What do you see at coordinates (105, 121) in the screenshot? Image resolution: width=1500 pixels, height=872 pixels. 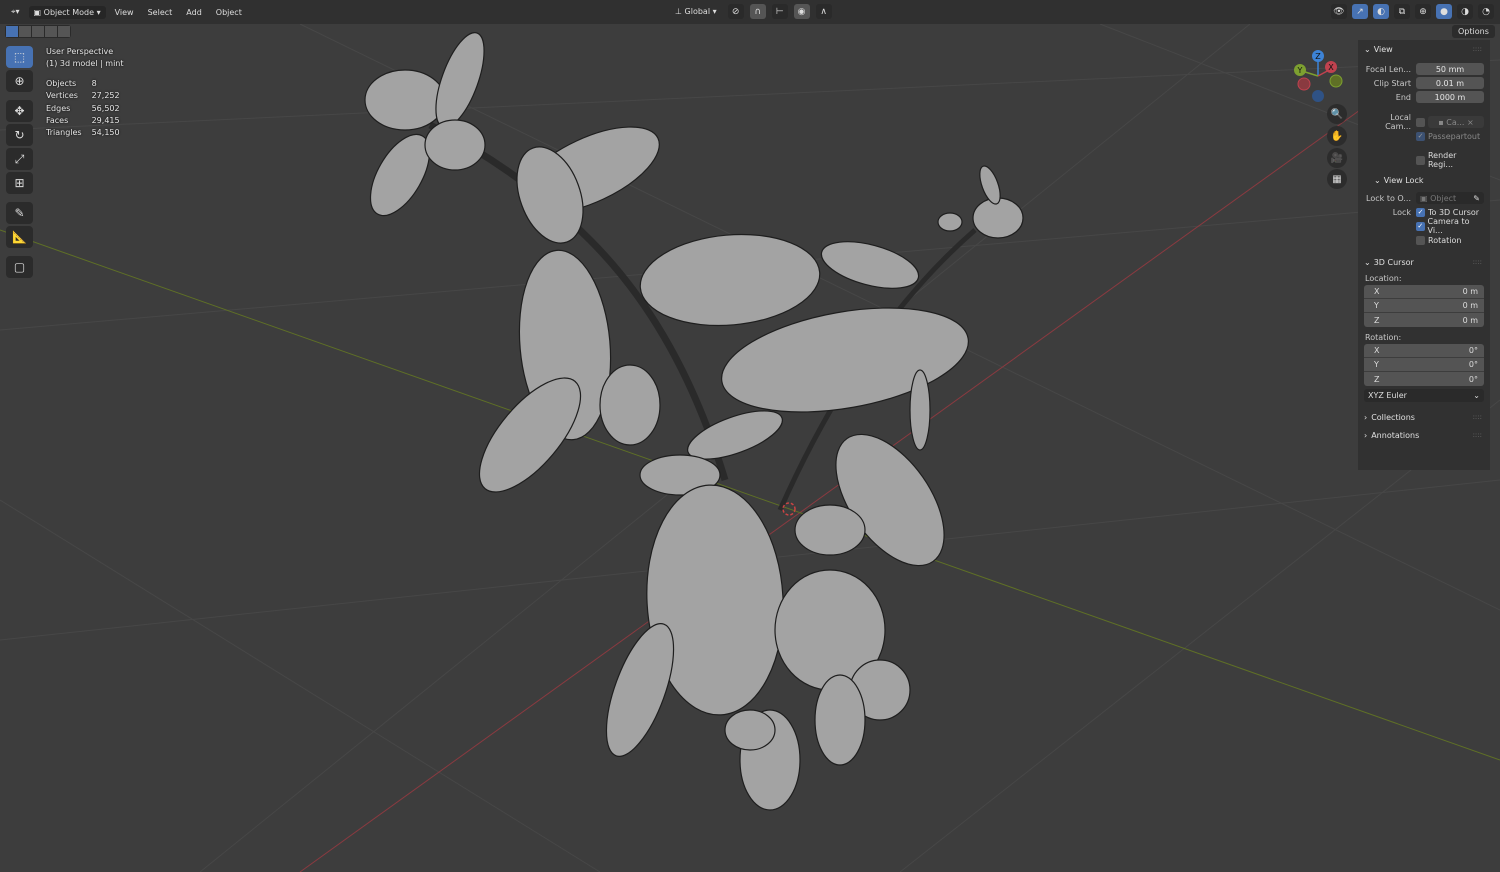 I see `stat-value: 29,415` at bounding box center [105, 121].